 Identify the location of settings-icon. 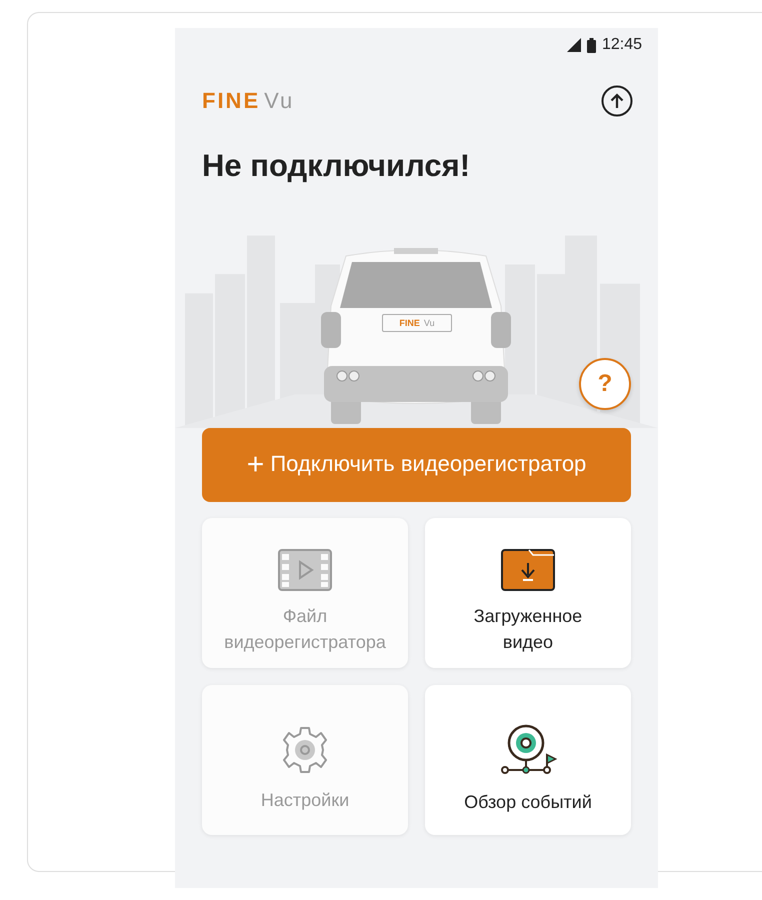
(305, 750).